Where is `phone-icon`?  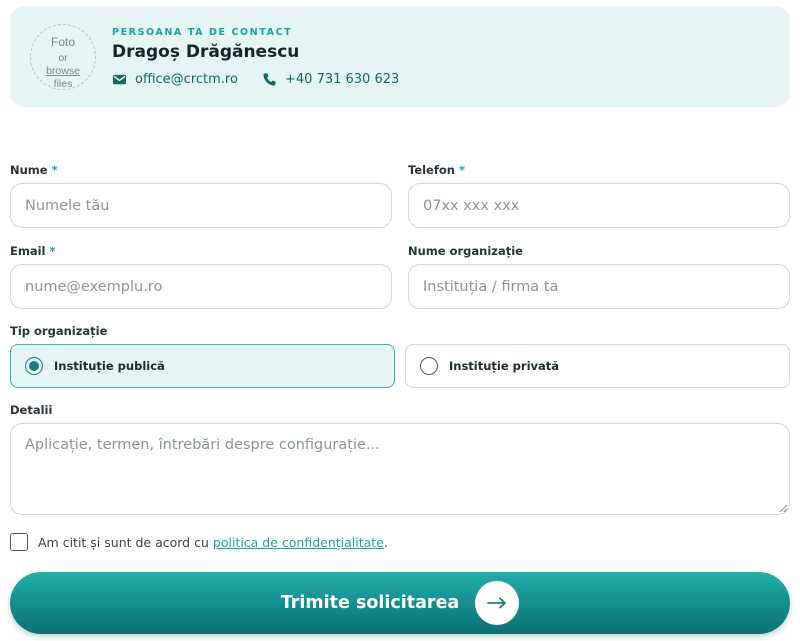
phone-icon is located at coordinates (269, 79).